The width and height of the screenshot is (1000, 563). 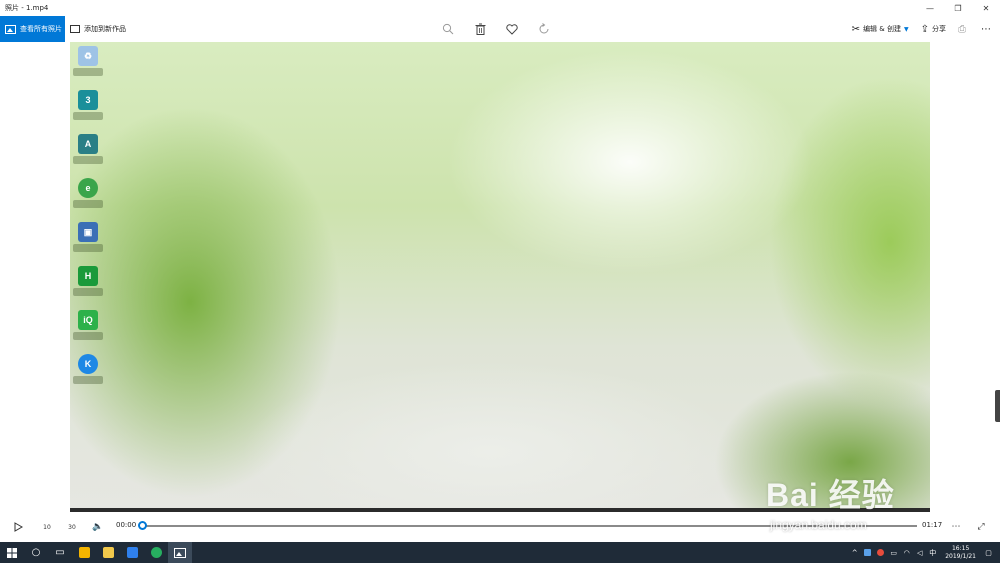 I want to click on heart-icon, so click(x=512, y=29).